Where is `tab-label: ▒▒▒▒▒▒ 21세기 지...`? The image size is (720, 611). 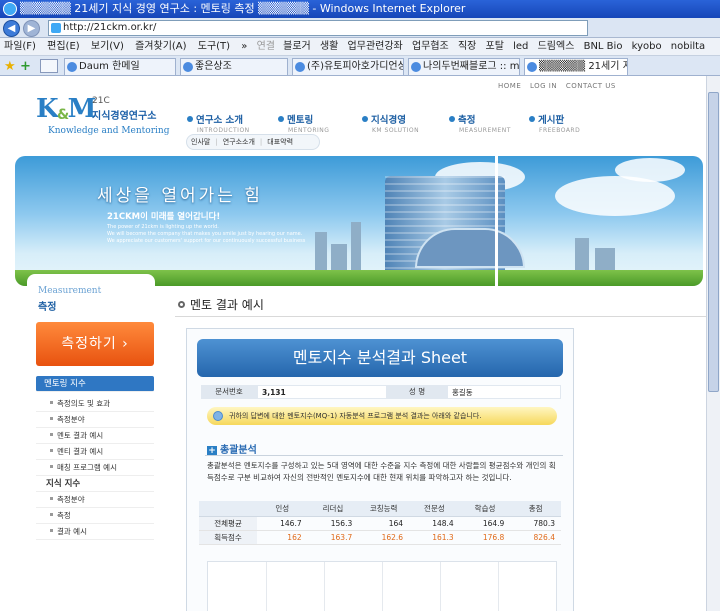
tab-label: ▒▒▒▒▒▒ 21세기 지... is located at coordinates (583, 66).